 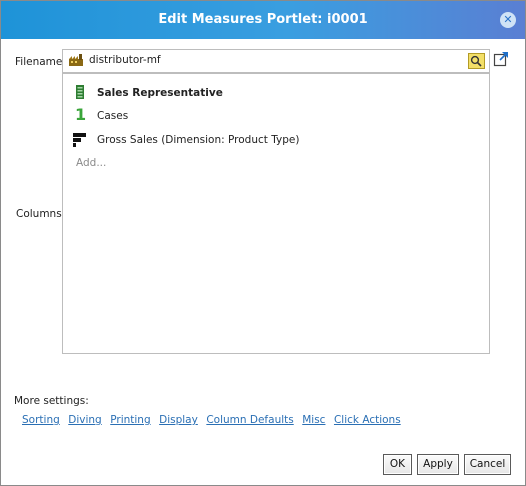 I want to click on filename-label: Filename:, so click(x=40, y=62).